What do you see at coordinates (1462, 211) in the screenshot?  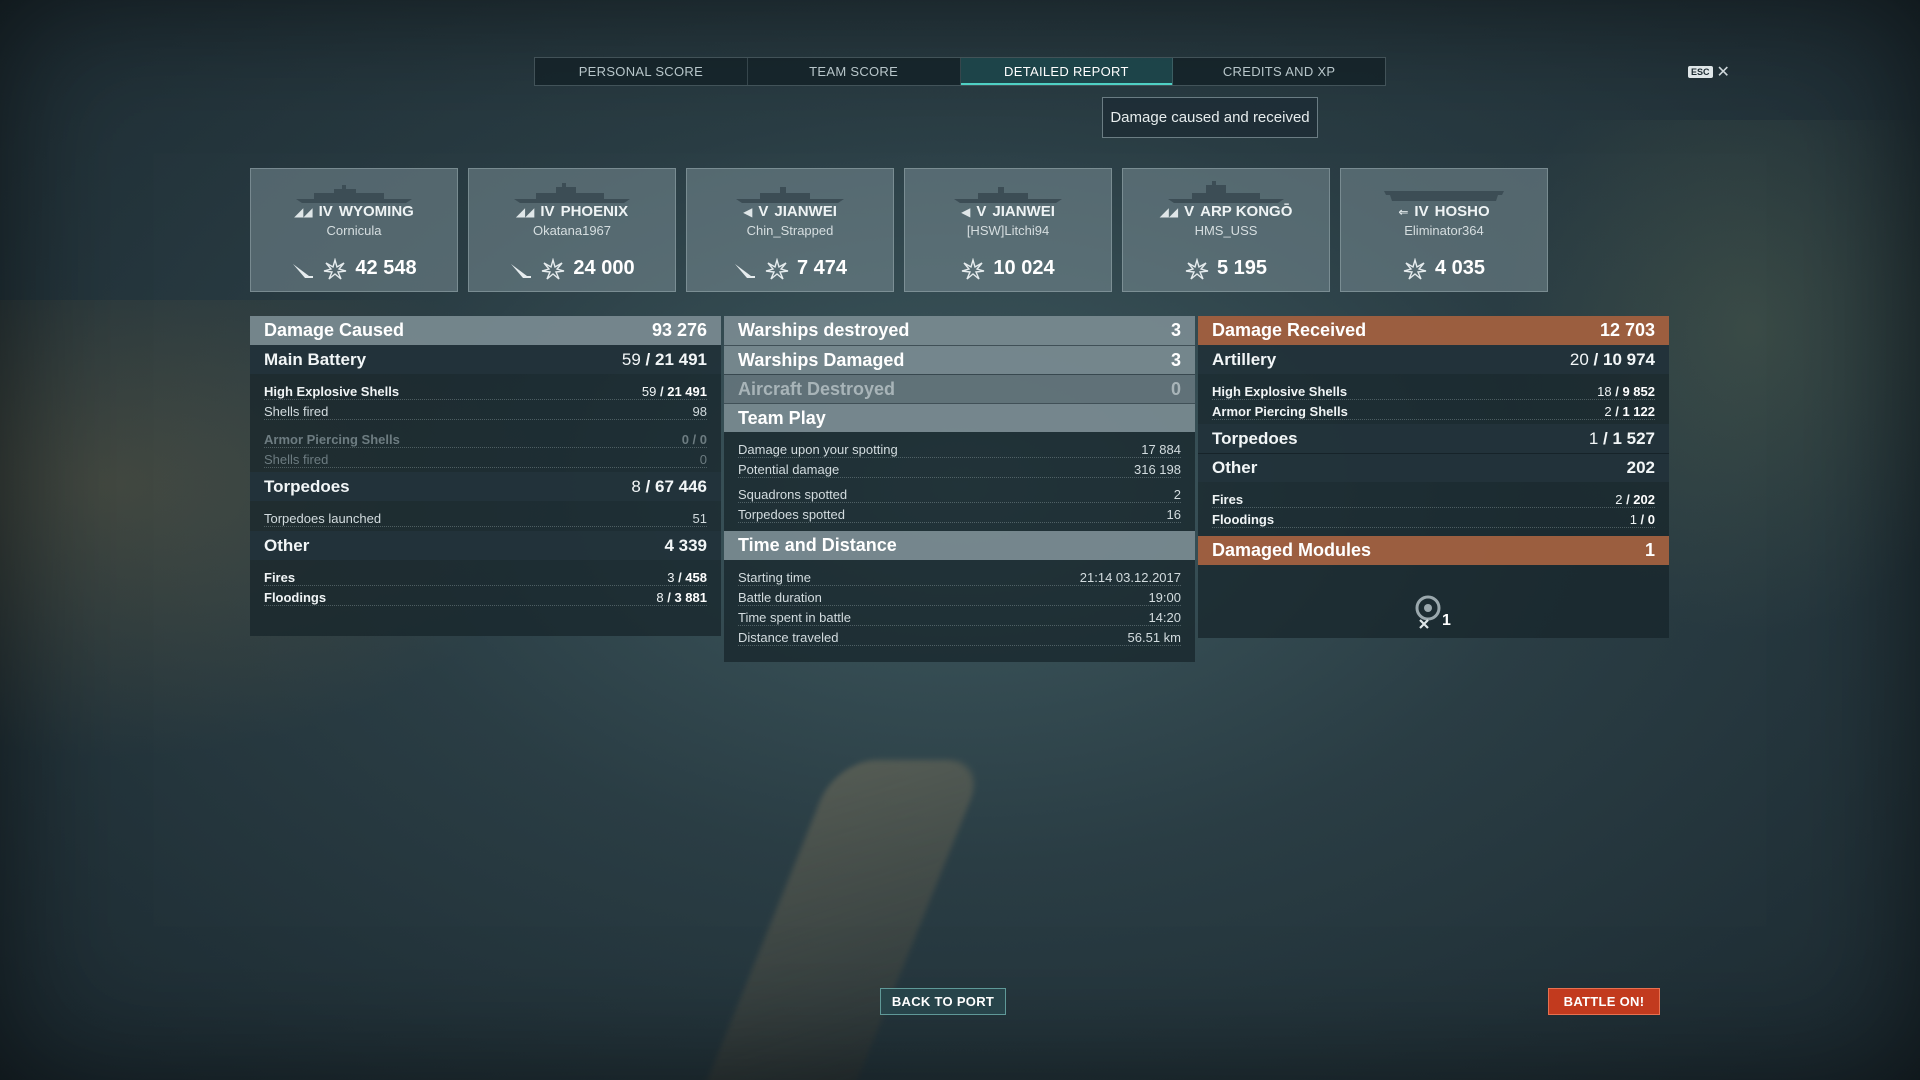 I see `ship-name: HOSHO` at bounding box center [1462, 211].